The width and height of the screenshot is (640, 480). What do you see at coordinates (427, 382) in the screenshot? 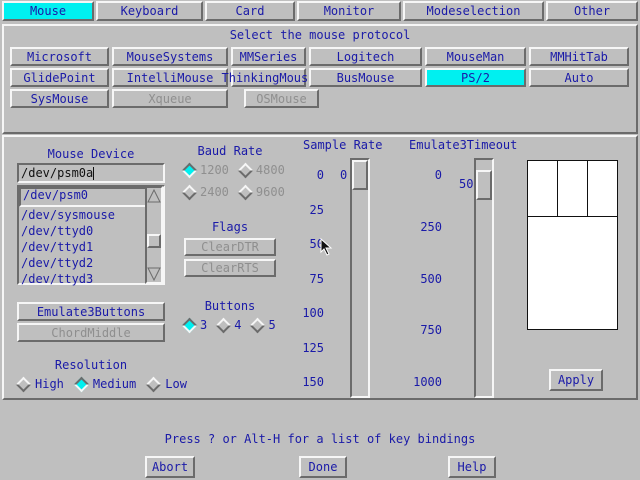
I see `emulate3timeout-tick: 1000` at bounding box center [427, 382].